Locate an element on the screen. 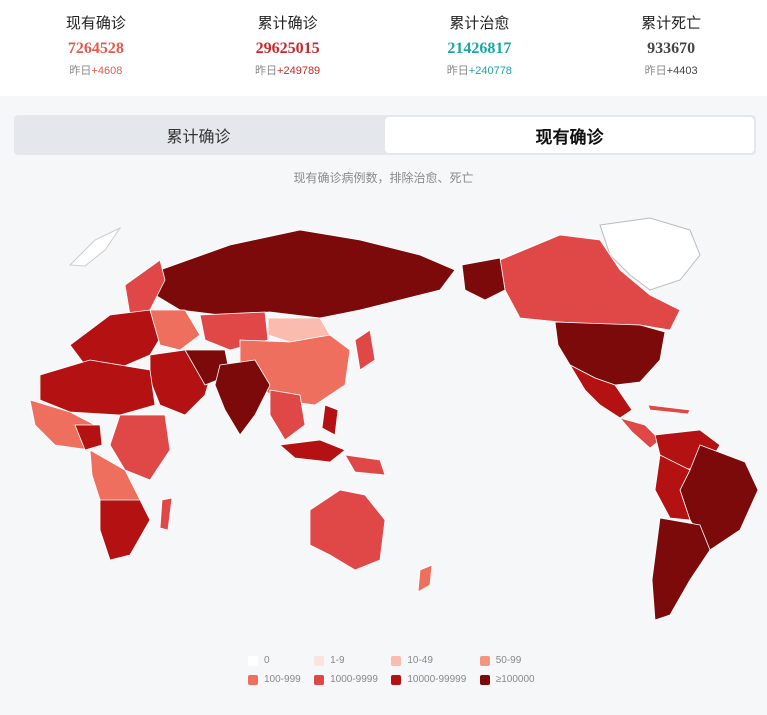 This screenshot has height=715, width=767. legend-item: 10-49 is located at coordinates (435, 660).